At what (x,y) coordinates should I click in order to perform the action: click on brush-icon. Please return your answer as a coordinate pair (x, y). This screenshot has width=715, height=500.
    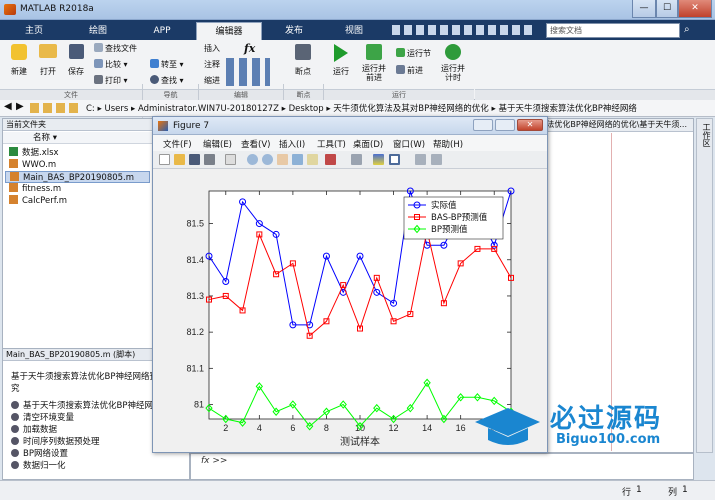
    Looking at the image, I should click on (330, 159).